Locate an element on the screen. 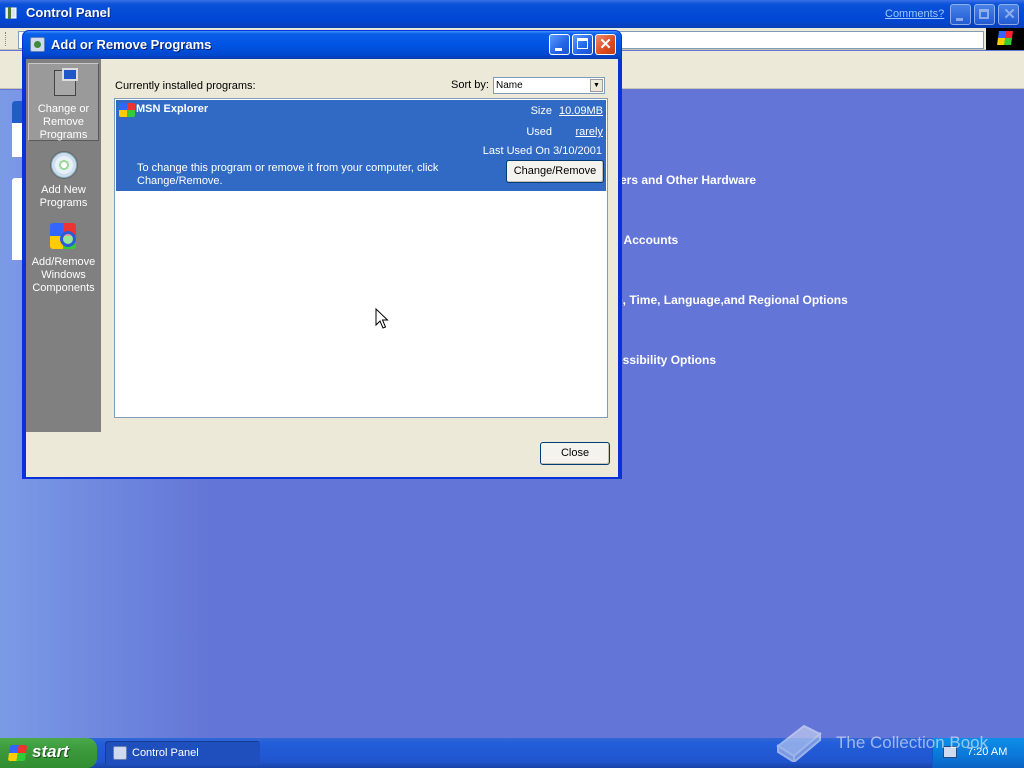 The width and height of the screenshot is (1024, 768). chevron-down-icon: ▼ is located at coordinates (596, 85).